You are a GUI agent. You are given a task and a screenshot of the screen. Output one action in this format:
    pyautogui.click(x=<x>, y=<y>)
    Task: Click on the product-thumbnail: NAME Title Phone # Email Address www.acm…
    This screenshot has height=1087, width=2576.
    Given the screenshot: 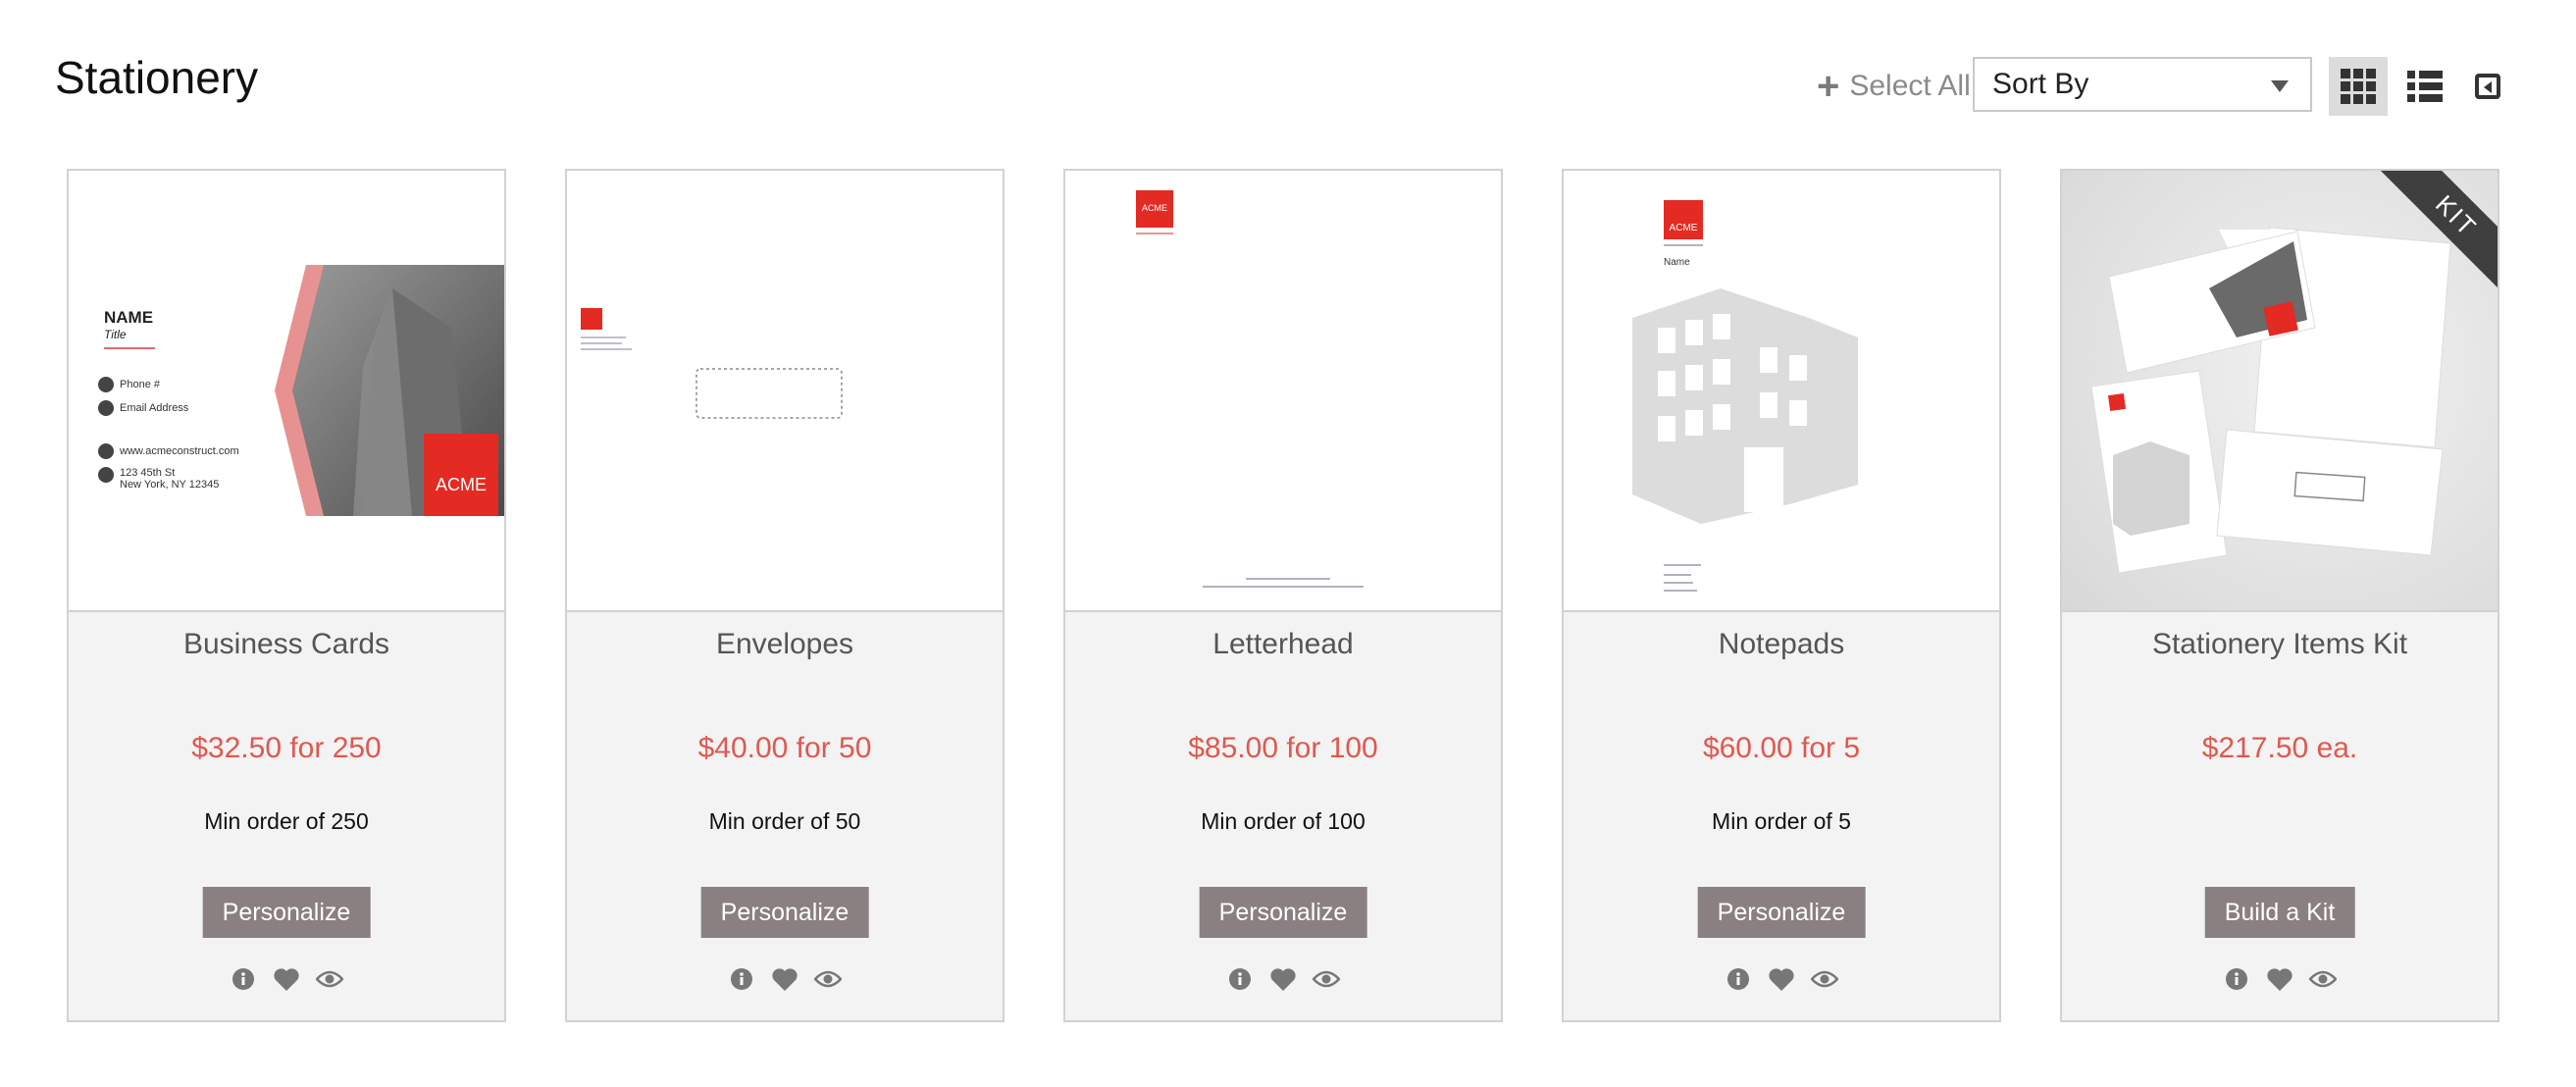 What is the action you would take?
    pyautogui.click(x=286, y=391)
    